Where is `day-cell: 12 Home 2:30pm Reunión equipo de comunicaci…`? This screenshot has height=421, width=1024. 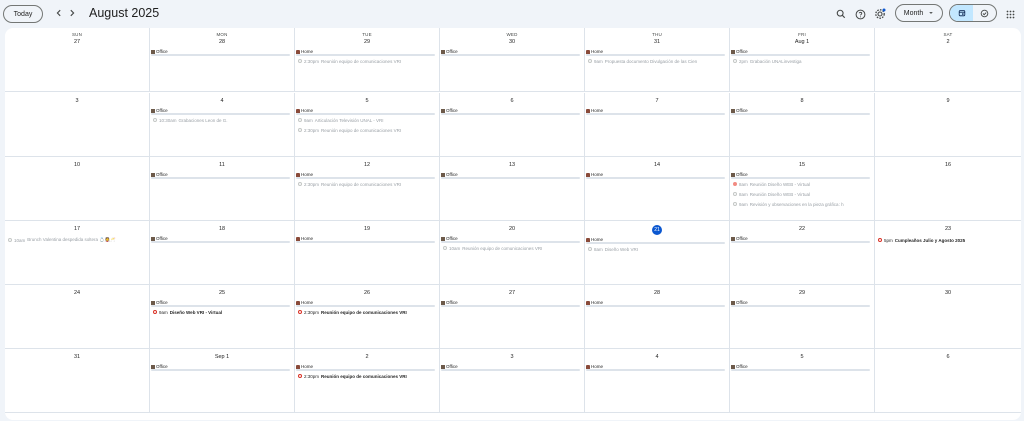 day-cell: 12 Home 2:30pm Reunión equipo de comunicaci… is located at coordinates (367, 189).